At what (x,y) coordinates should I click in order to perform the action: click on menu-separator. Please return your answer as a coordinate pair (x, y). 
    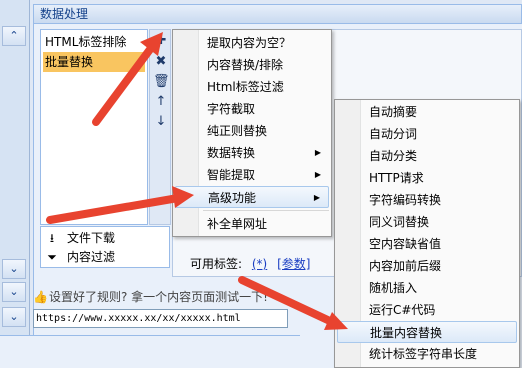
    Looking at the image, I should click on (266, 210).